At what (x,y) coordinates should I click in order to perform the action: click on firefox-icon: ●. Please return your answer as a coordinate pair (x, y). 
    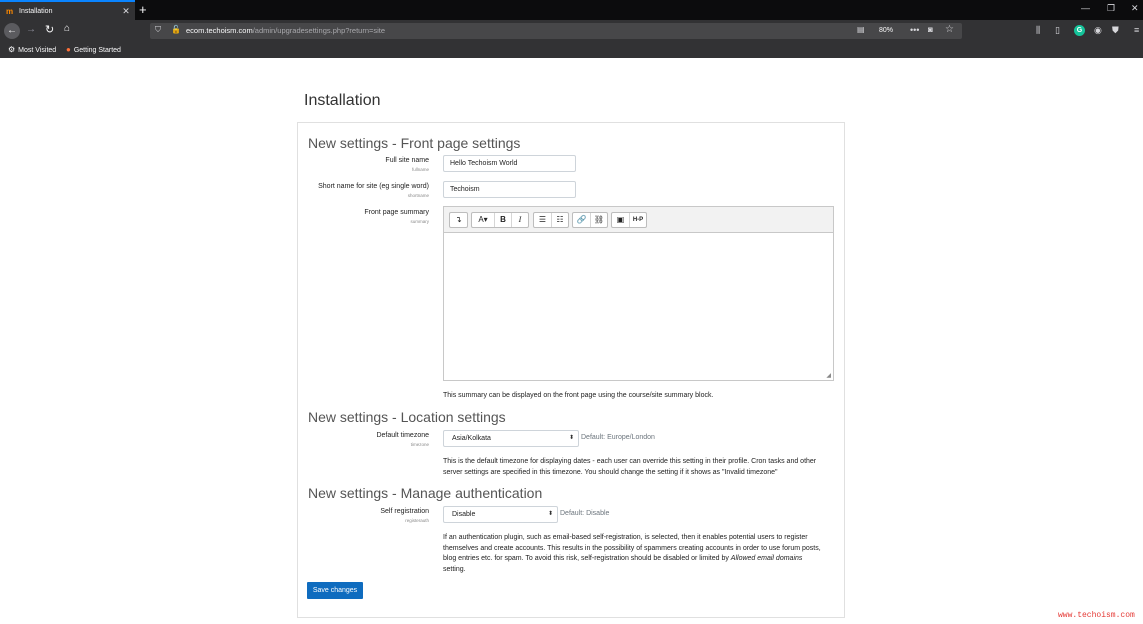
    Looking at the image, I should click on (68, 49).